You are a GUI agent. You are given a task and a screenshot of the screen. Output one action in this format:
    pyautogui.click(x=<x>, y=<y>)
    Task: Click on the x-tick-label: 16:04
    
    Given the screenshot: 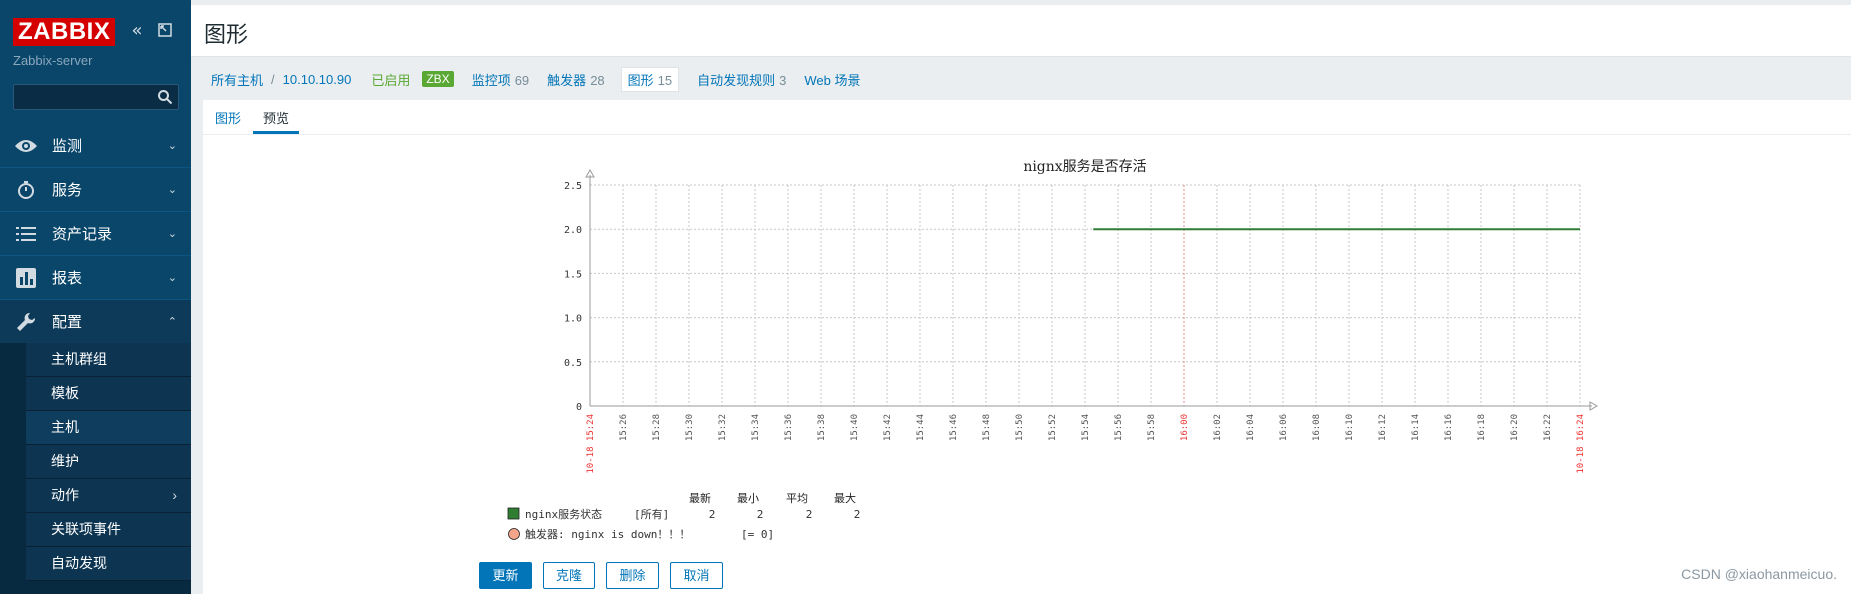 What is the action you would take?
    pyautogui.click(x=1251, y=427)
    